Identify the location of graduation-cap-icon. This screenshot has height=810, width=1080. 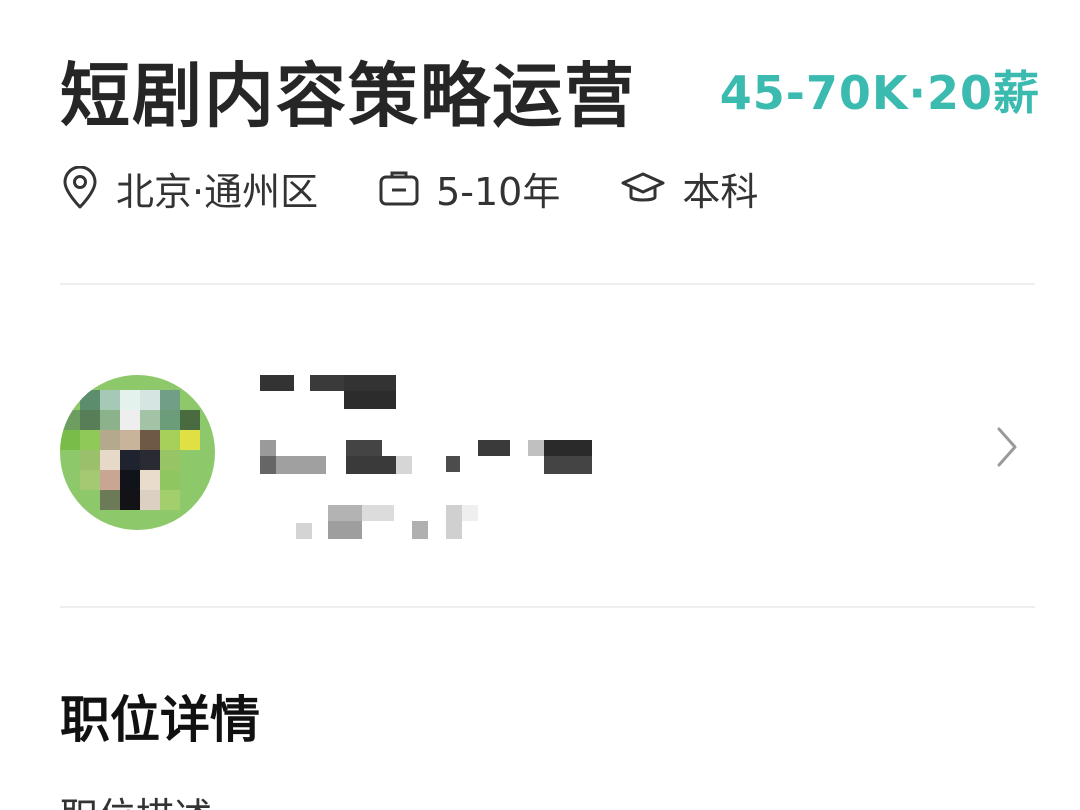
(643, 187).